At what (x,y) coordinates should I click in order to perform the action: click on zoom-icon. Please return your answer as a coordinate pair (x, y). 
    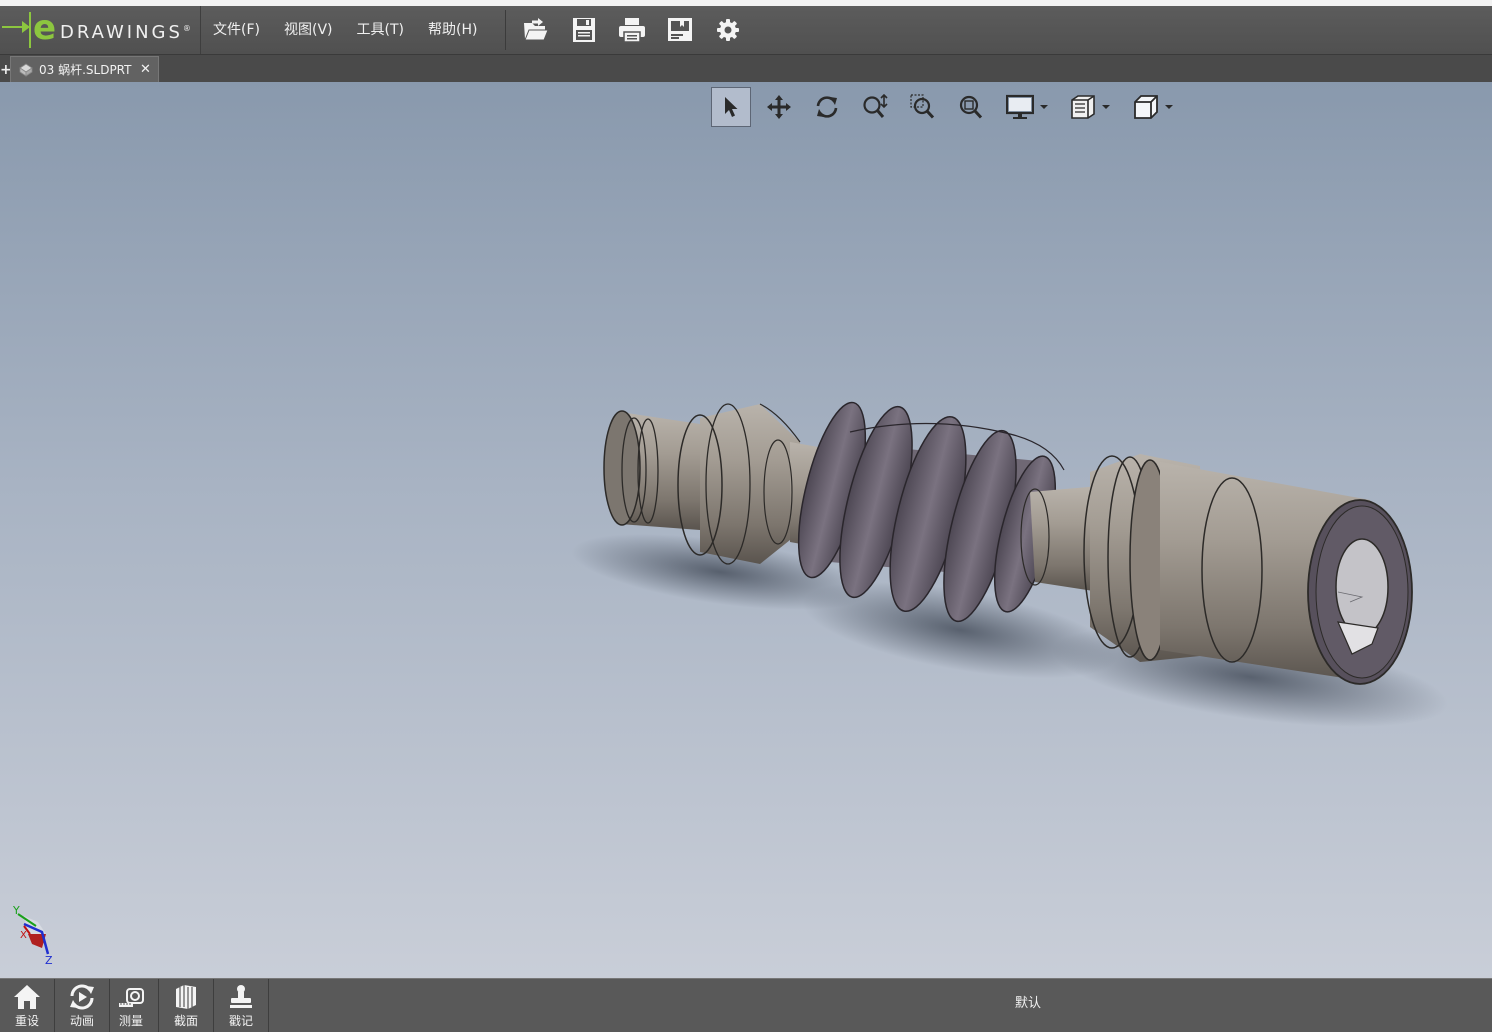
    Looking at the image, I should click on (875, 106).